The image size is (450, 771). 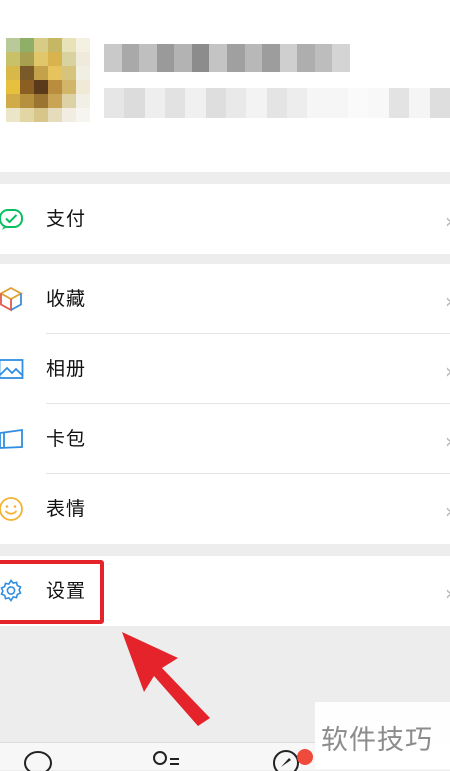 I want to click on menu-label-pay: 支付, so click(x=66, y=219).